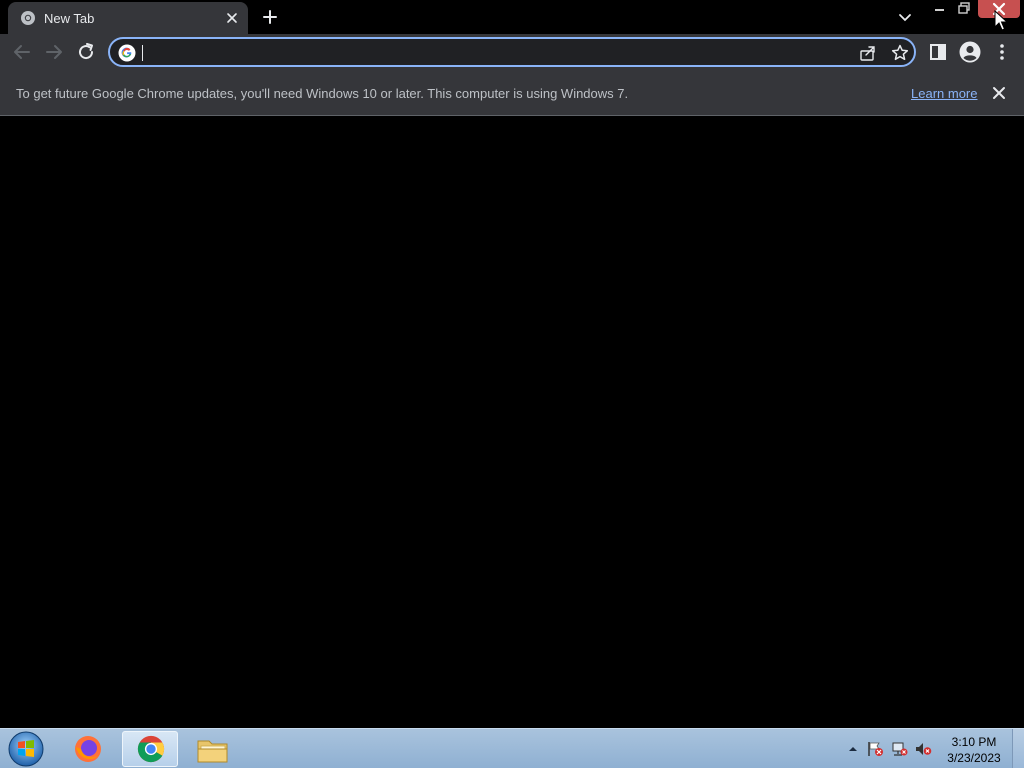 The width and height of the screenshot is (1024, 768). What do you see at coordinates (512, 17) in the screenshot?
I see `tab-strip: New Tab` at bounding box center [512, 17].